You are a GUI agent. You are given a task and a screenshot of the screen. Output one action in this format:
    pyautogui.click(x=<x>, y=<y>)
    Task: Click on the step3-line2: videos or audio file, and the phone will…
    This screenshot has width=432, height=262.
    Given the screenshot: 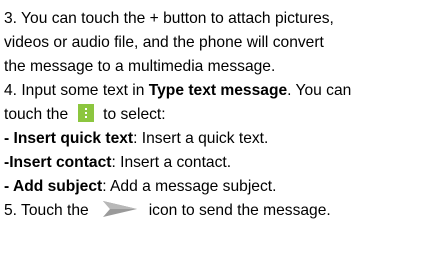 What is the action you would take?
    pyautogui.click(x=218, y=43)
    